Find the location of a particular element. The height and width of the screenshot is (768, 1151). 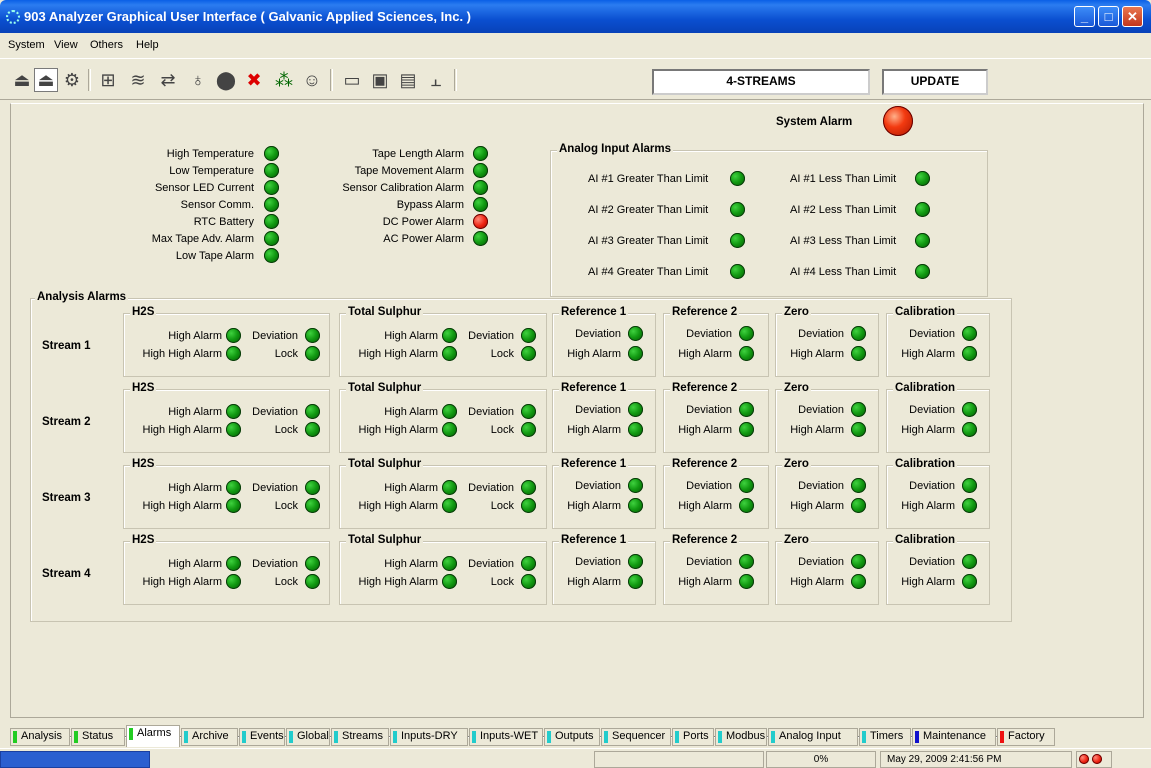

tab-inputs-dry: Inputs-DRY is located at coordinates (429, 737).